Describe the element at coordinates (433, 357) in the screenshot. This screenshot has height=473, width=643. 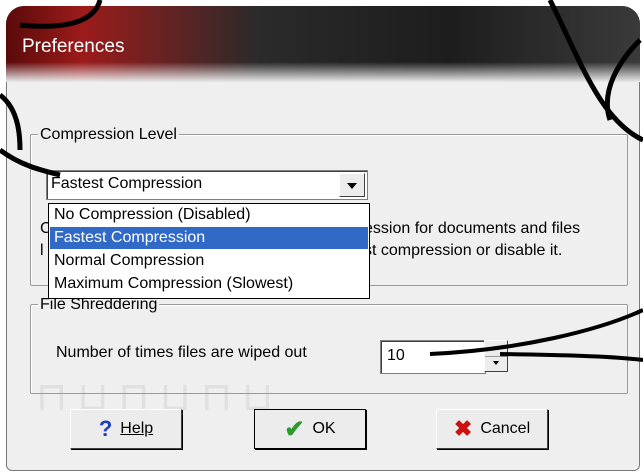
I see `wipe-count-input: 10` at that location.